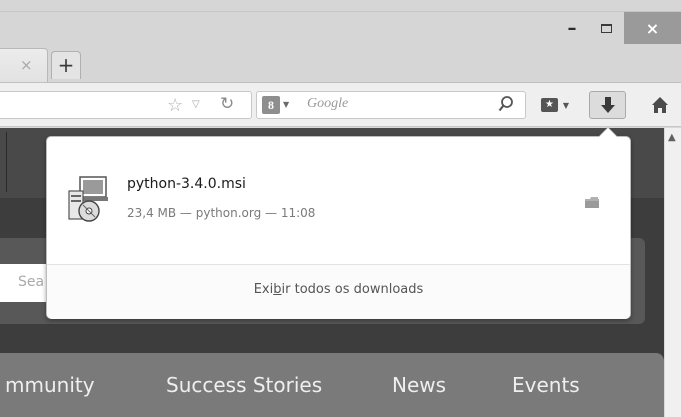 The image size is (681, 417). What do you see at coordinates (328, 103) in the screenshot?
I see `search-placeholder: Google` at bounding box center [328, 103].